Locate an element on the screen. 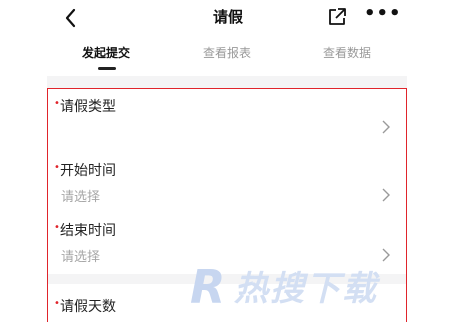 The height and width of the screenshot is (322, 456). active-tab-indicator is located at coordinates (107, 68).